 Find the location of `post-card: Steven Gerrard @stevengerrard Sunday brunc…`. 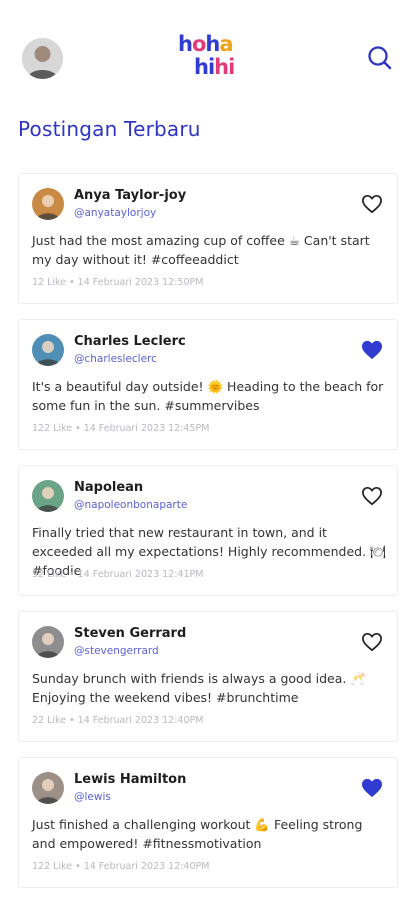

post-card: Steven Gerrard @stevengerrard Sunday brunc… is located at coordinates (208, 676).